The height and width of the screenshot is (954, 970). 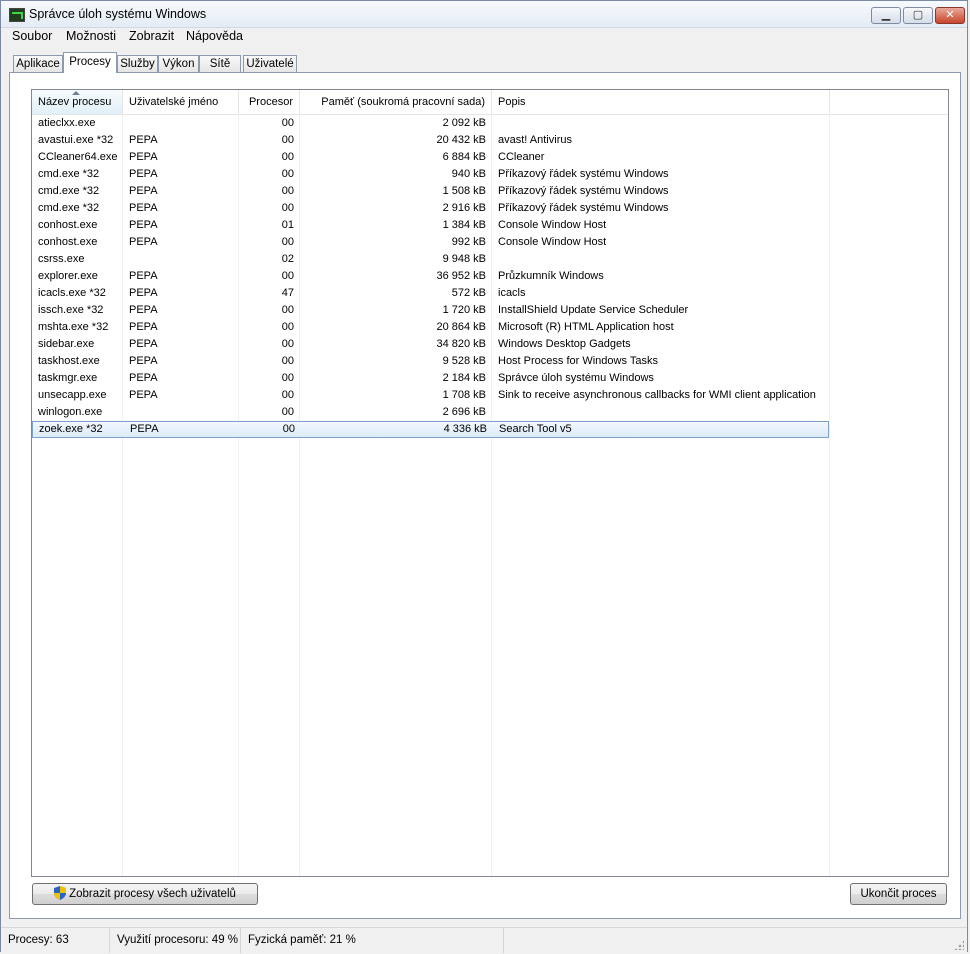 What do you see at coordinates (461, 327) in the screenshot?
I see `cell-memory: 20 864 kB` at bounding box center [461, 327].